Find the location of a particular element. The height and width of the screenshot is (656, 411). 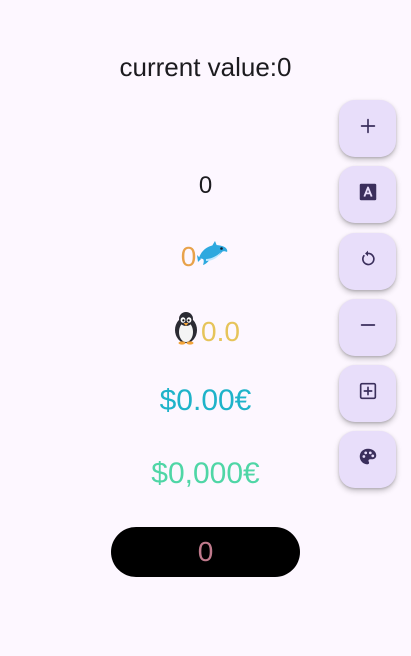

plus-box-icon is located at coordinates (368, 393).